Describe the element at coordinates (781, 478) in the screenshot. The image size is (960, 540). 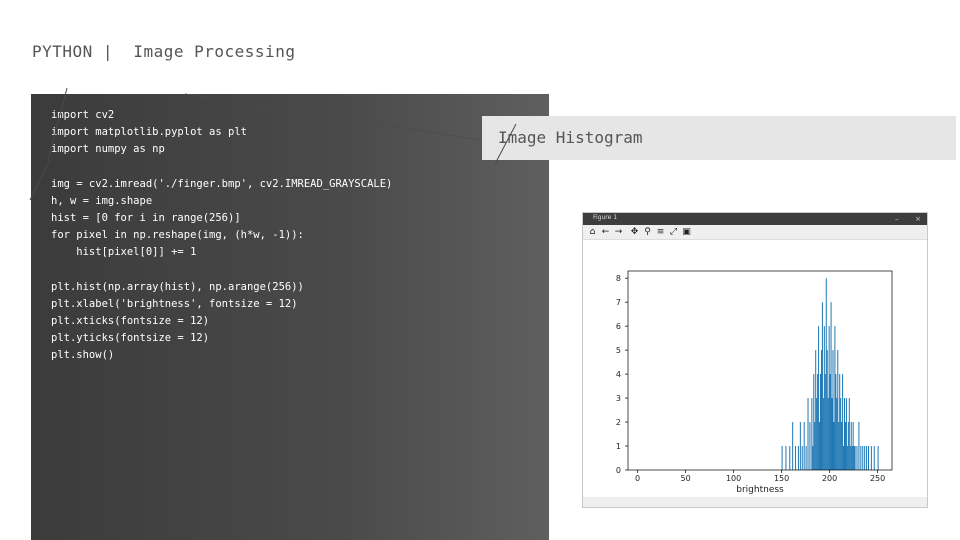
I see `x-tick-label: 150` at that location.